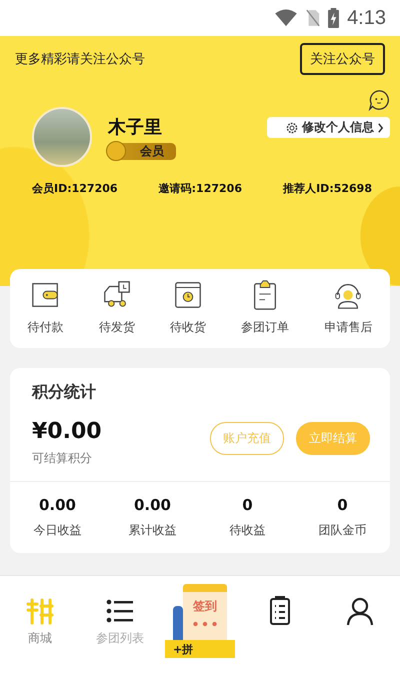 This screenshot has height=700, width=400. I want to click on stat-label: 团队金币, so click(342, 530).